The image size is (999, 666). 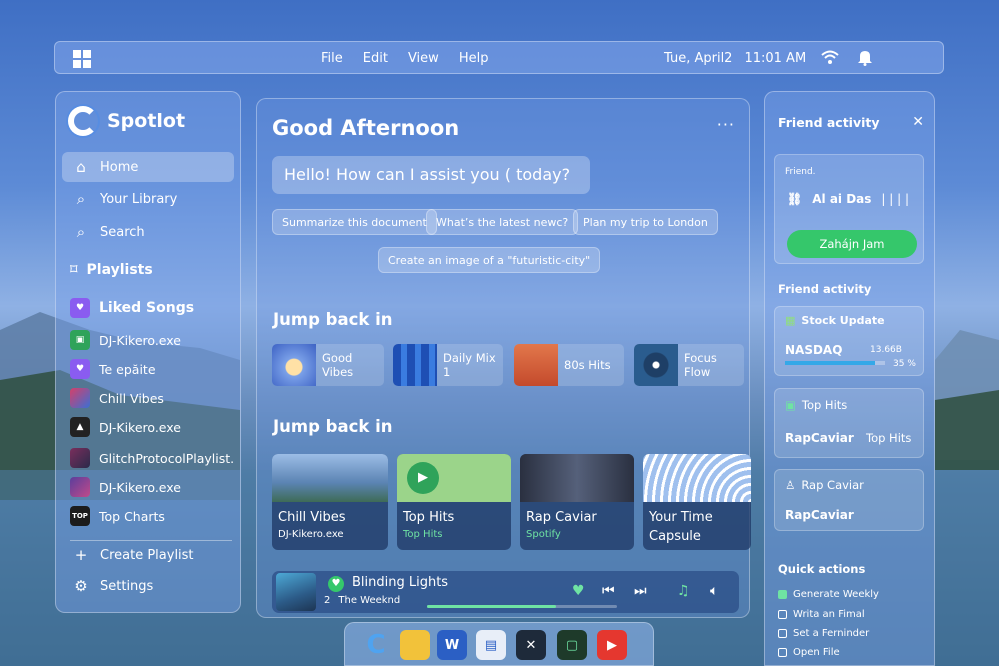 What do you see at coordinates (683, 591) in the screenshot?
I see `headphones-icon: ♫` at bounding box center [683, 591].